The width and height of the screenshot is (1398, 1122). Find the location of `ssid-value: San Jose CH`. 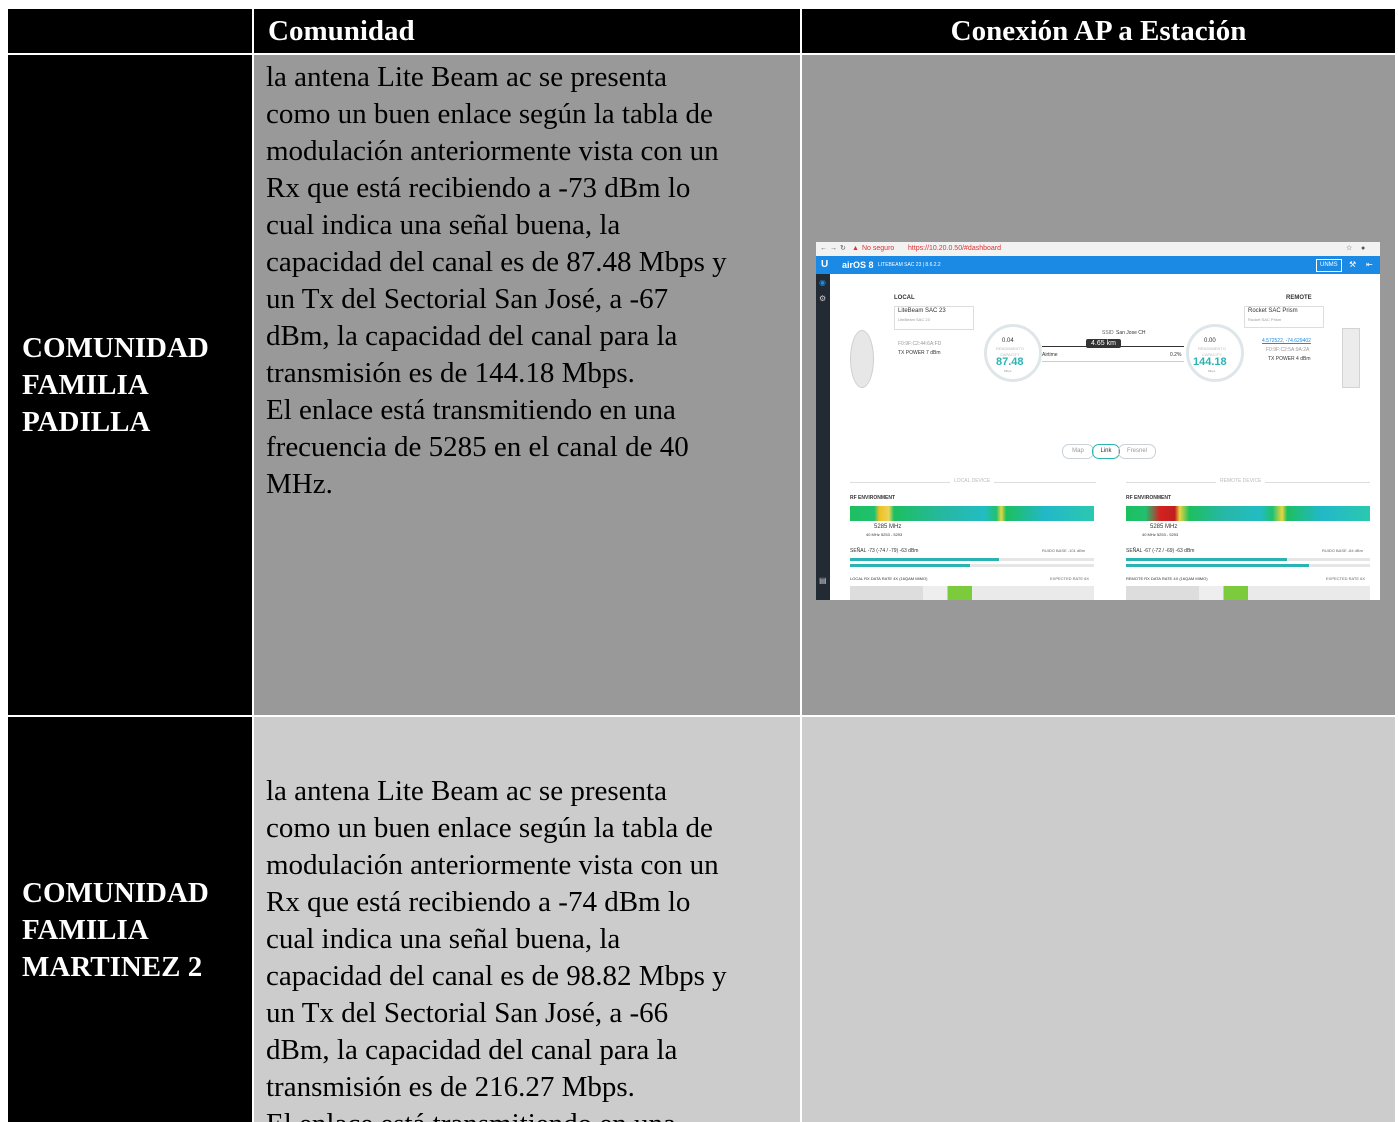

ssid-value: San Jose CH is located at coordinates (1131, 333).